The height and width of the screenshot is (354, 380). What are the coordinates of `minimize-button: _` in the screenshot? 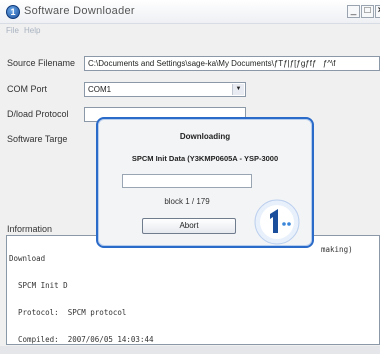 It's located at (353, 11).